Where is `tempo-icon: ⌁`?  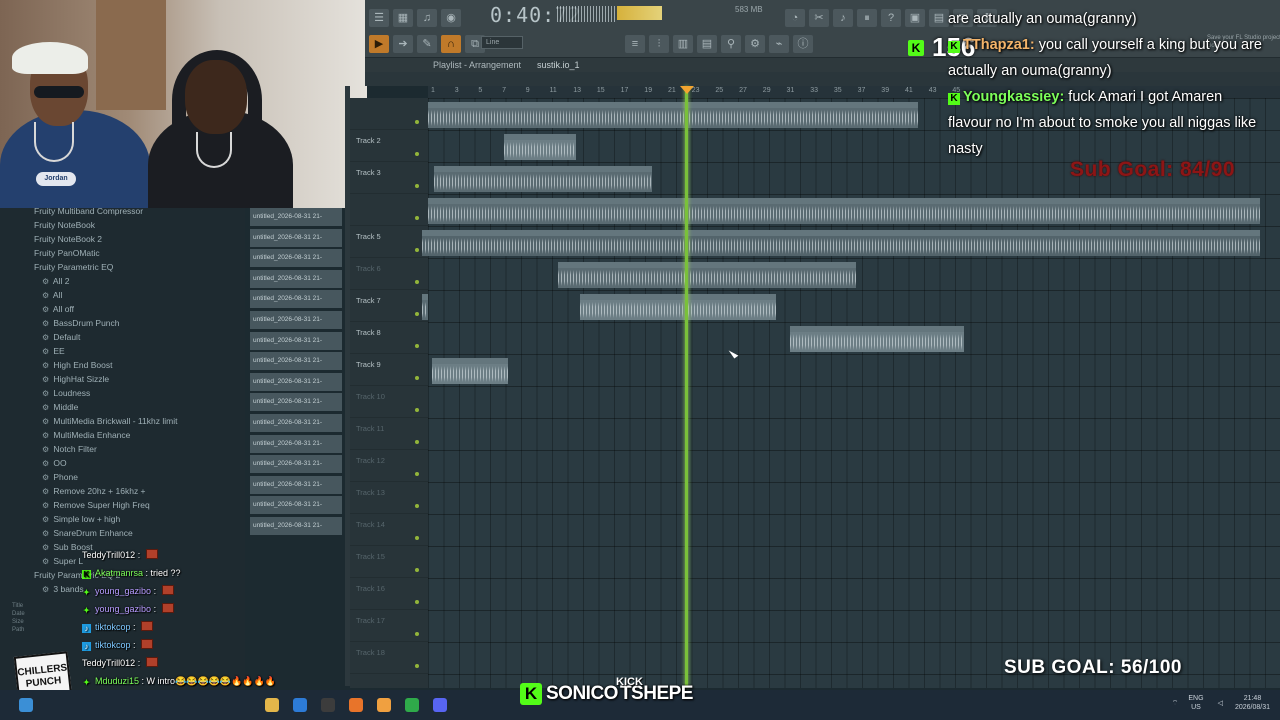 tempo-icon: ⌁ is located at coordinates (779, 44).